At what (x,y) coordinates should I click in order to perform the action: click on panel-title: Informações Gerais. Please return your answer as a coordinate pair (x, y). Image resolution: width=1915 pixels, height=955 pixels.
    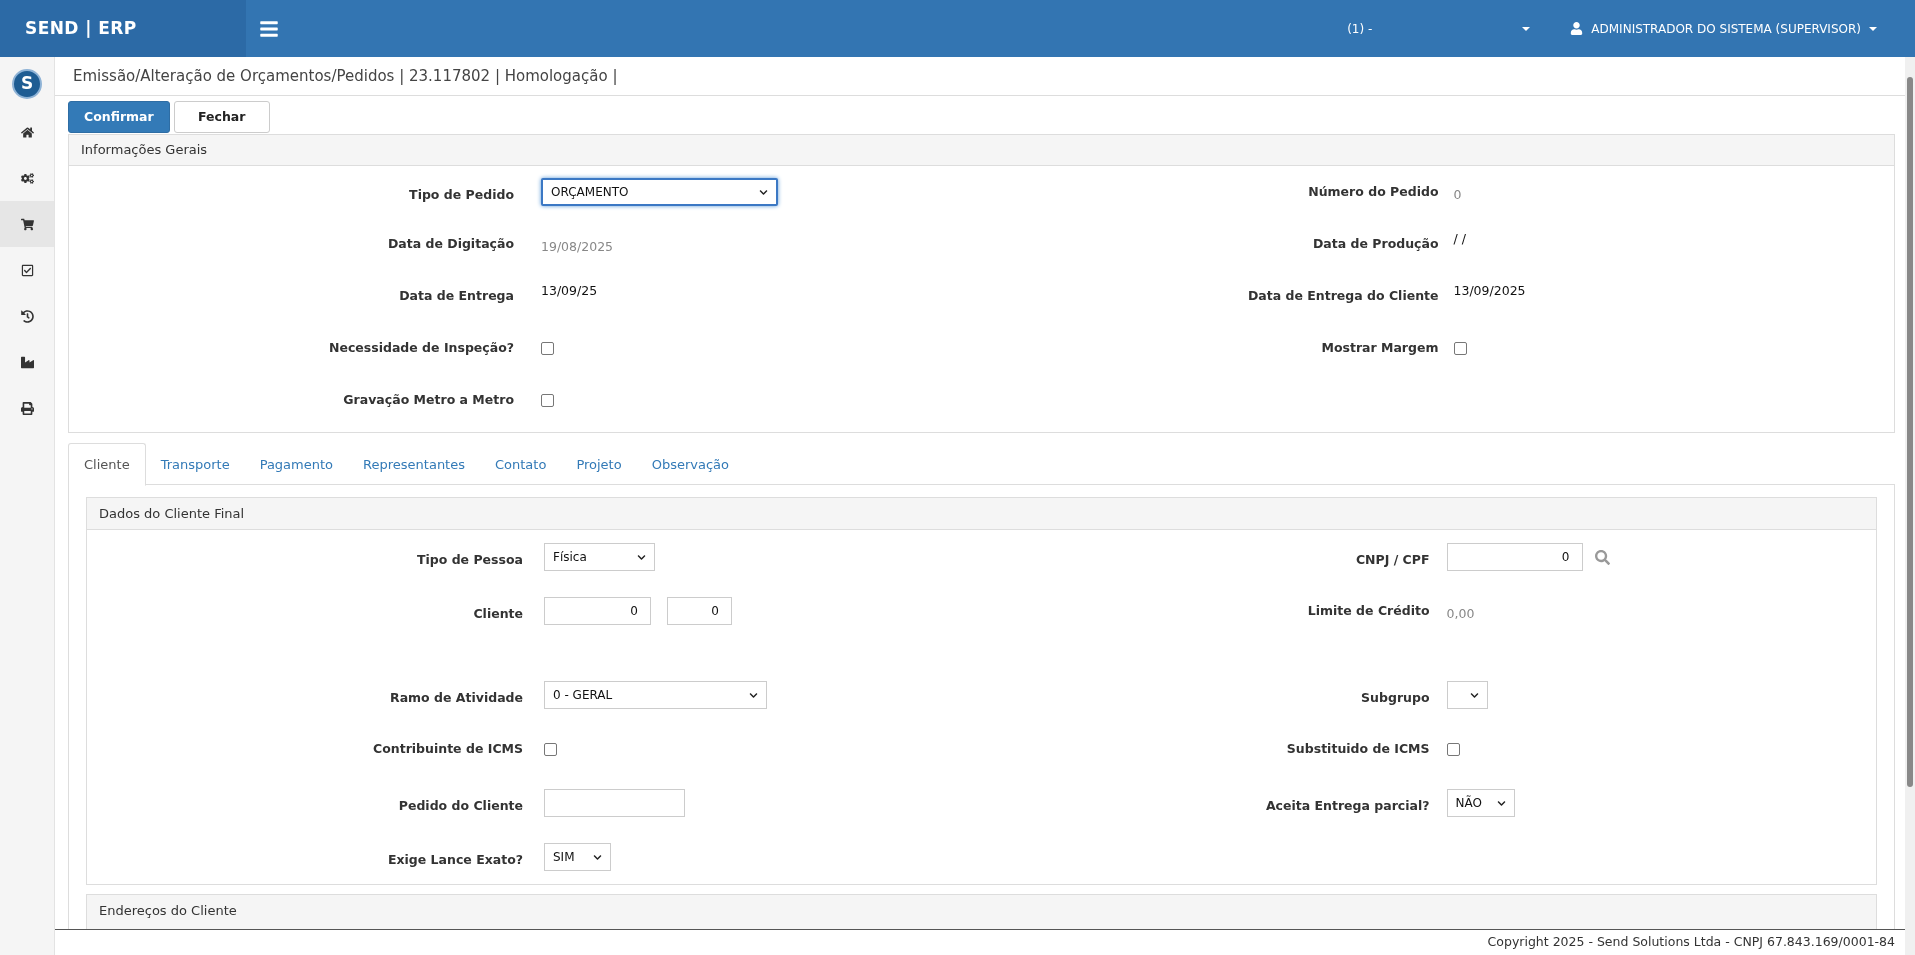
    Looking at the image, I should click on (144, 150).